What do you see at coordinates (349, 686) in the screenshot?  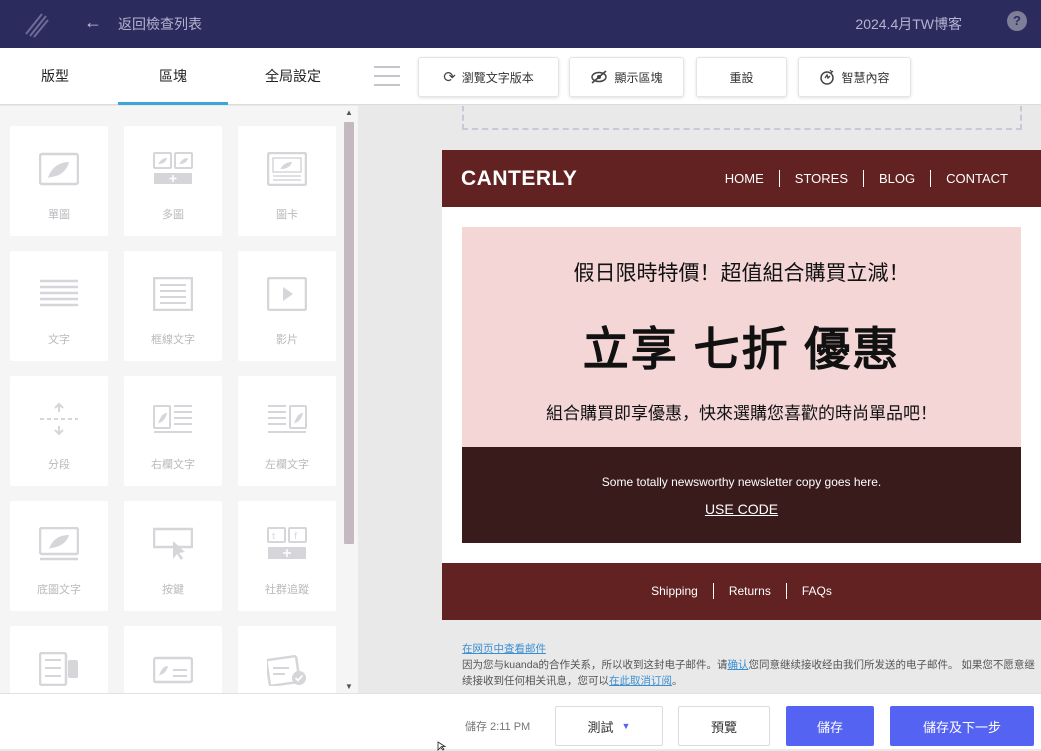 I see `scroll-down-icon: ▼` at bounding box center [349, 686].